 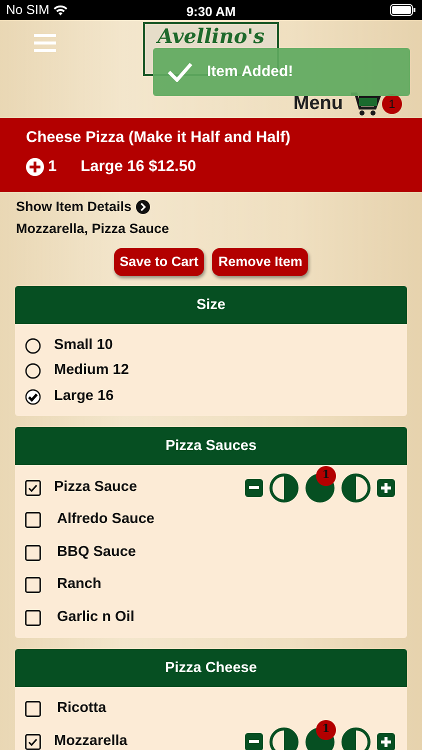 What do you see at coordinates (211, 446) in the screenshot?
I see `section-header: Pizza Sauces` at bounding box center [211, 446].